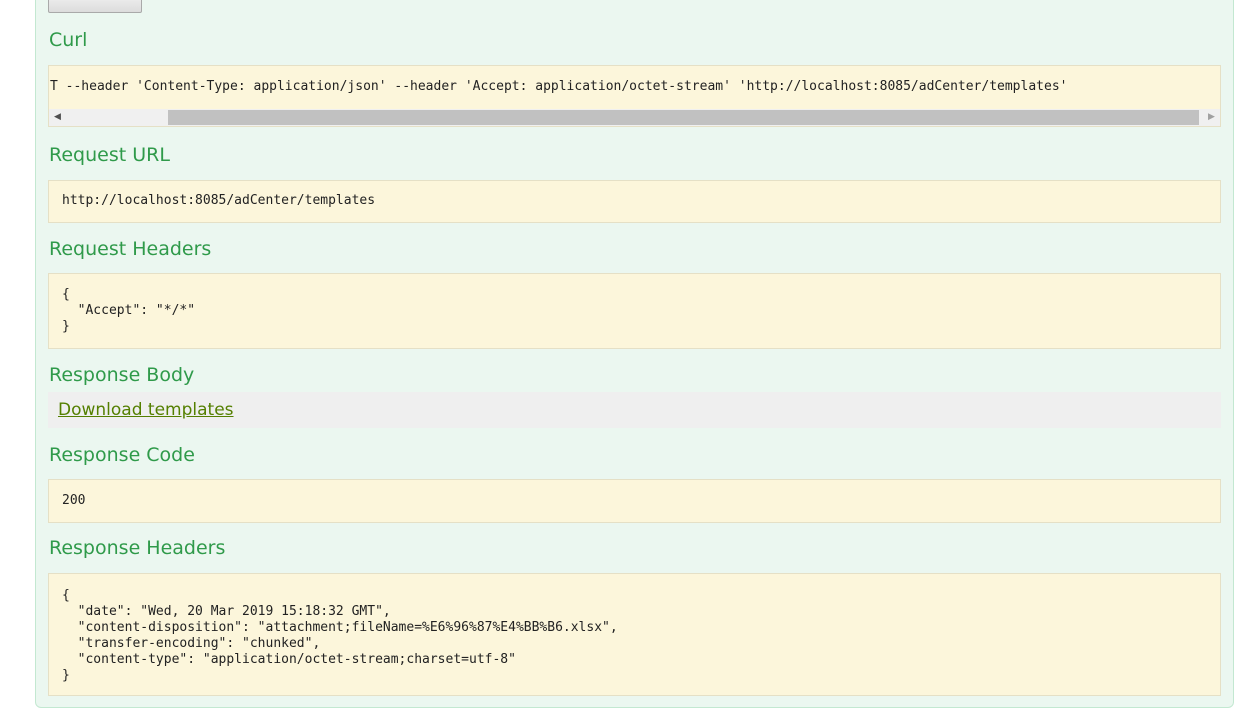 This screenshot has width=1237, height=720. Describe the element at coordinates (146, 410) in the screenshot. I see `download-templates-link: Download templates` at that location.